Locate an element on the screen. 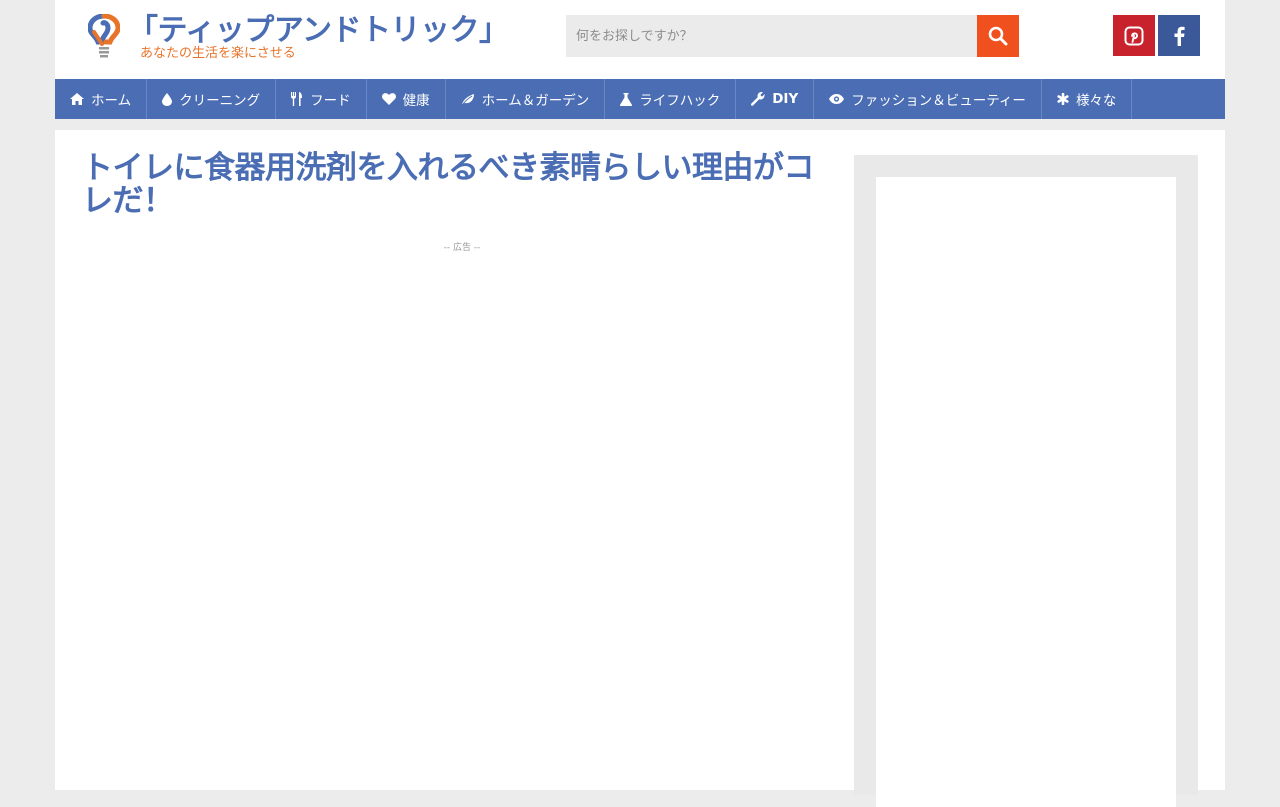 The height and width of the screenshot is (807, 1280). site-logo: 「ティップアンドトリック」 あなたの生活を楽にさせる is located at coordinates (298, 39).